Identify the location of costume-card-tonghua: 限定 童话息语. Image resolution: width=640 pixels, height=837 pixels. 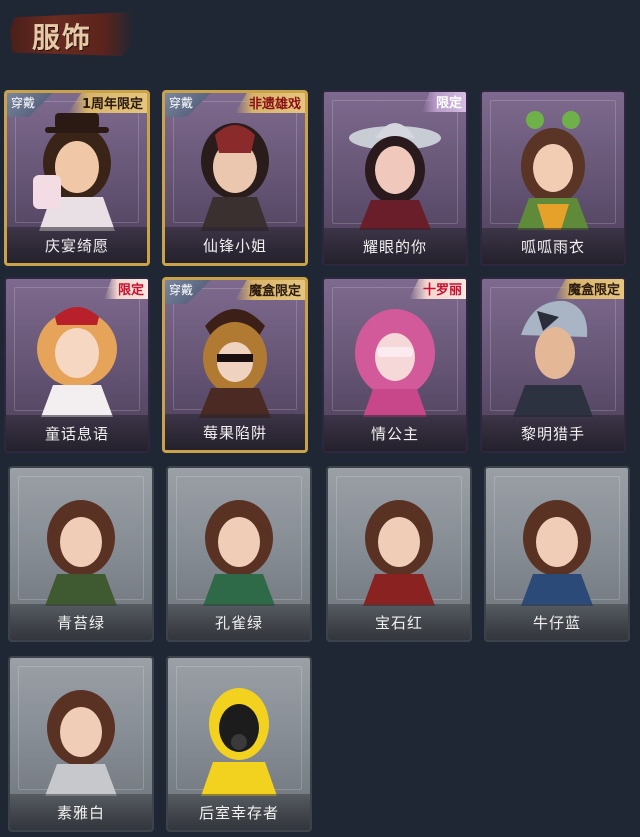
(77, 365).